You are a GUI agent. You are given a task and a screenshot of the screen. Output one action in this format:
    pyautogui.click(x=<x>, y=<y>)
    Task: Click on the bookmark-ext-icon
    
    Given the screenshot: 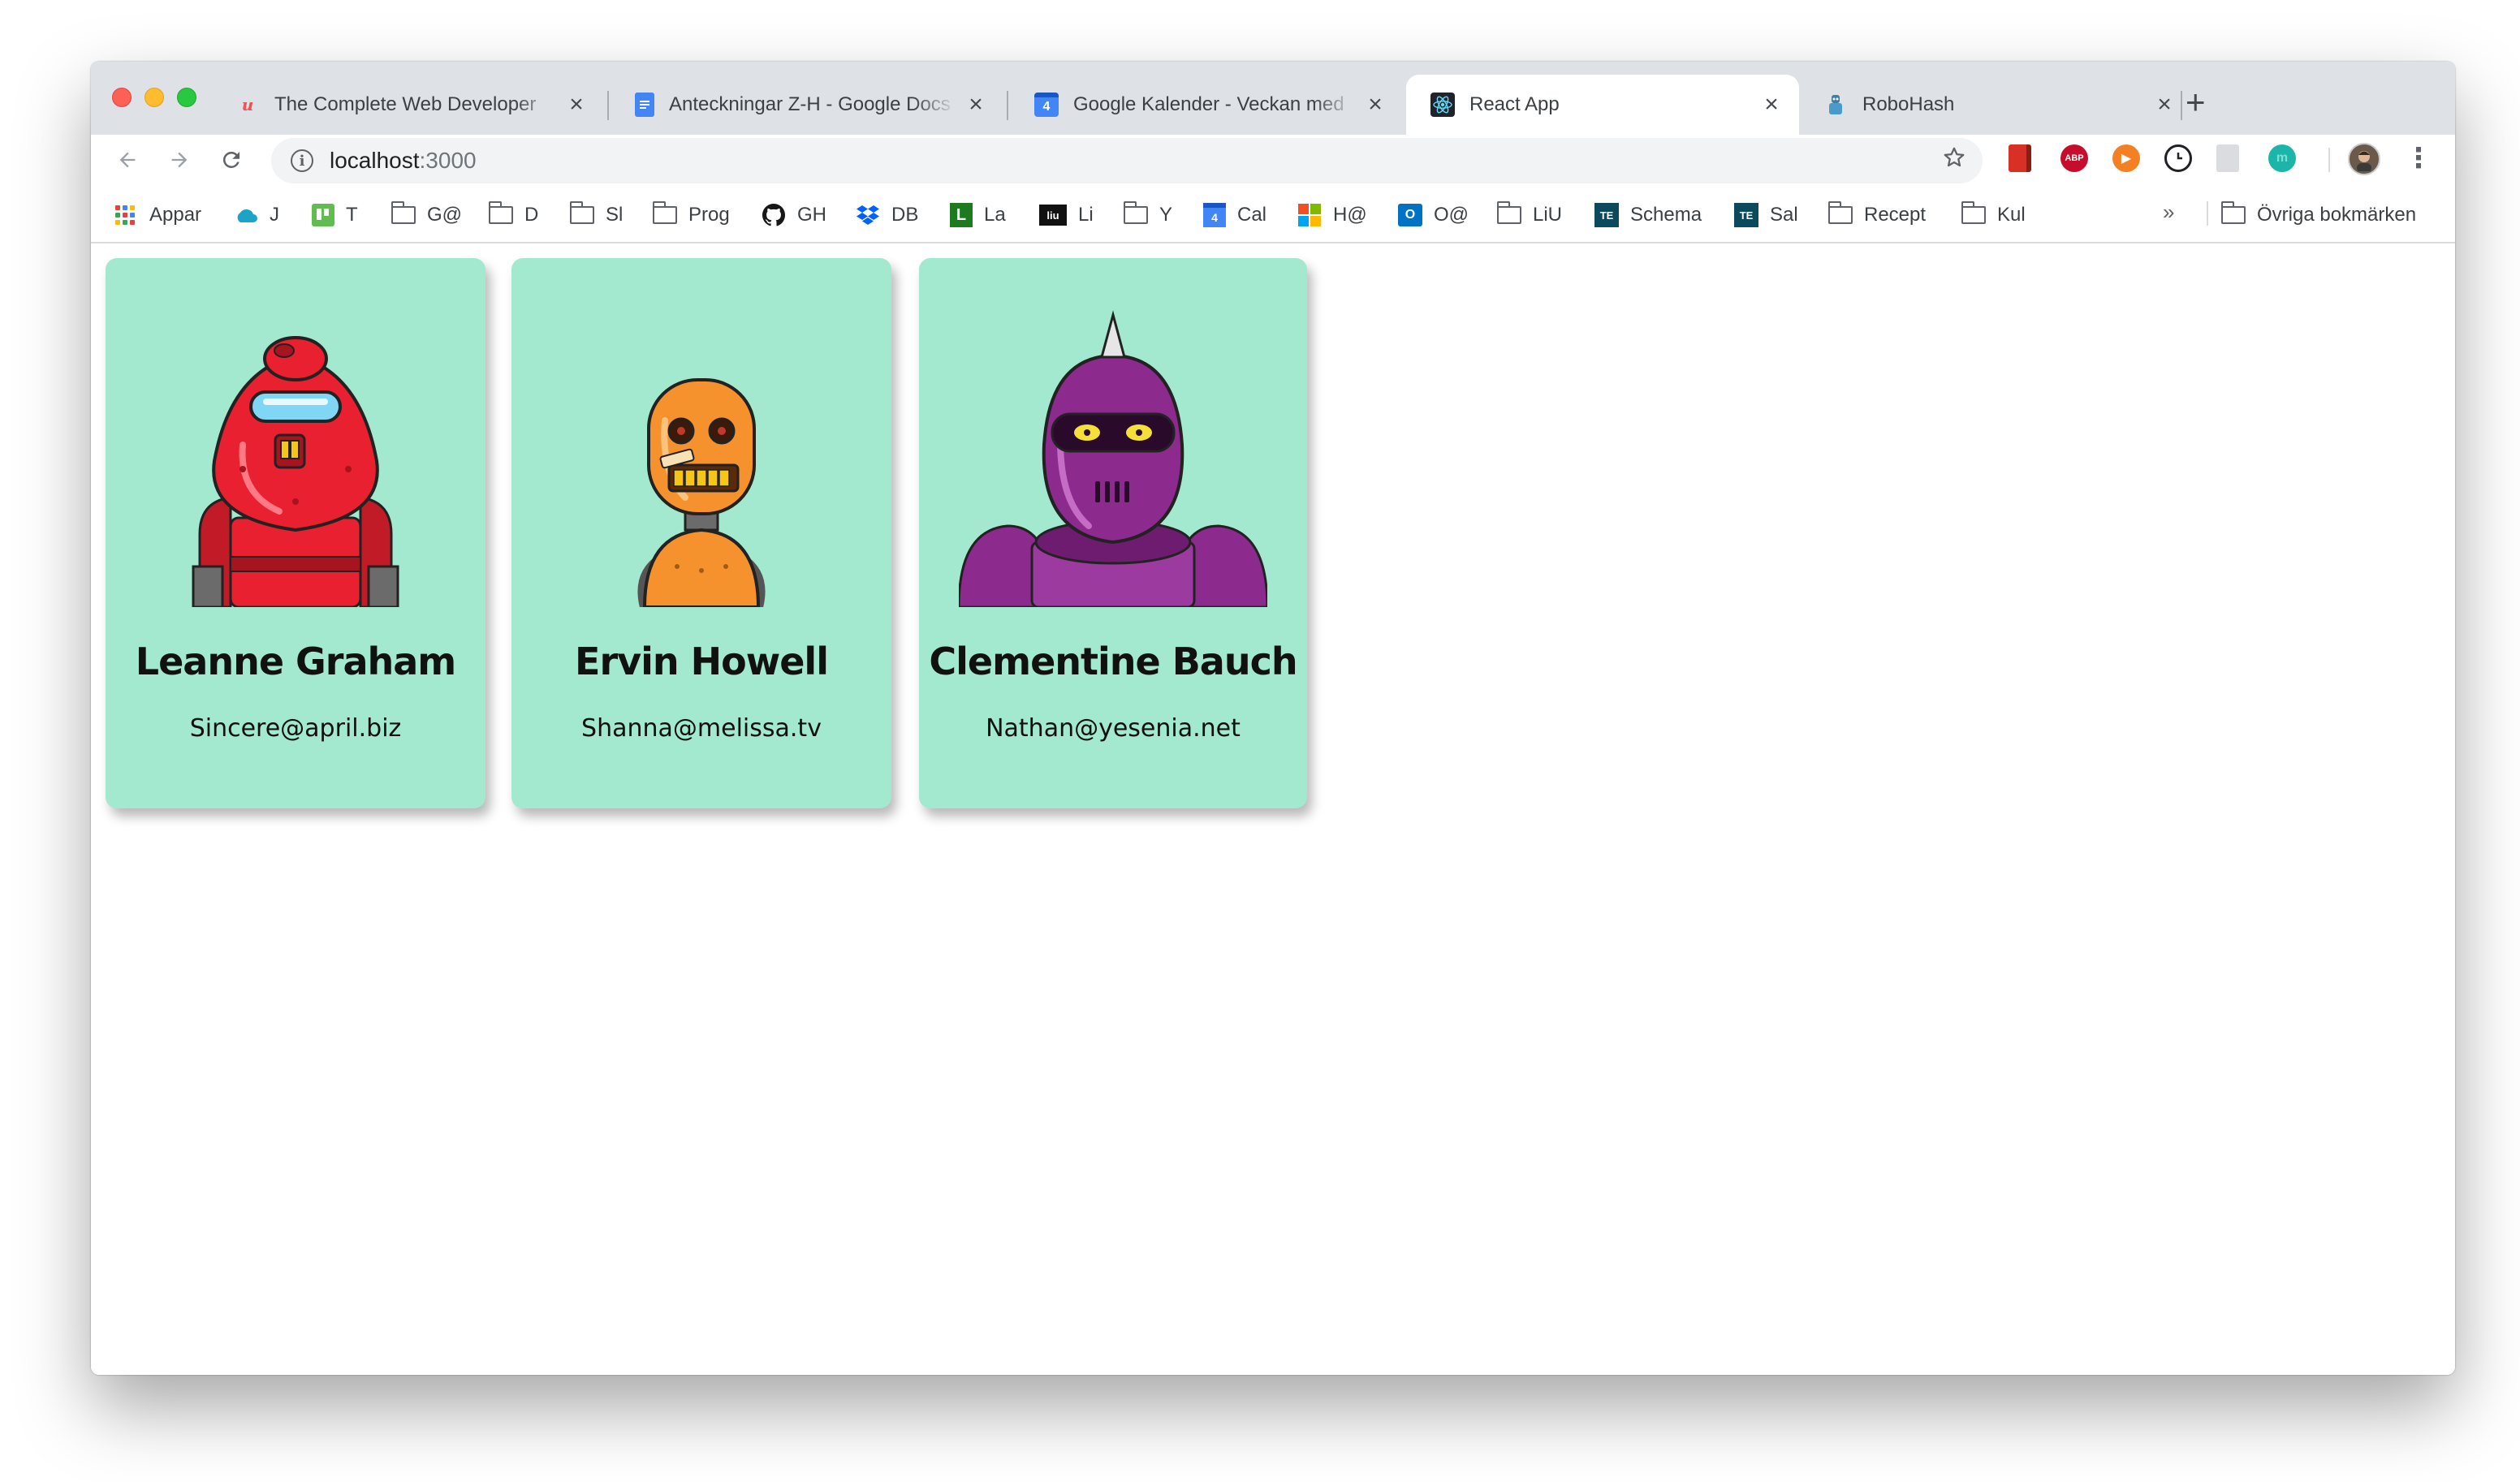 What is the action you would take?
    pyautogui.click(x=2020, y=158)
    